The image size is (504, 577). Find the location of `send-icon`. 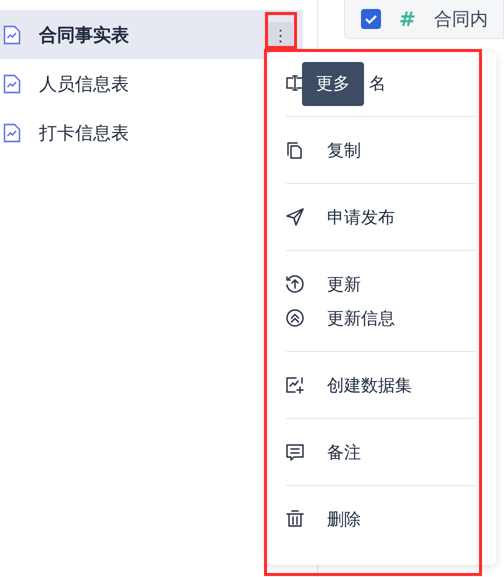

send-icon is located at coordinates (295, 217).